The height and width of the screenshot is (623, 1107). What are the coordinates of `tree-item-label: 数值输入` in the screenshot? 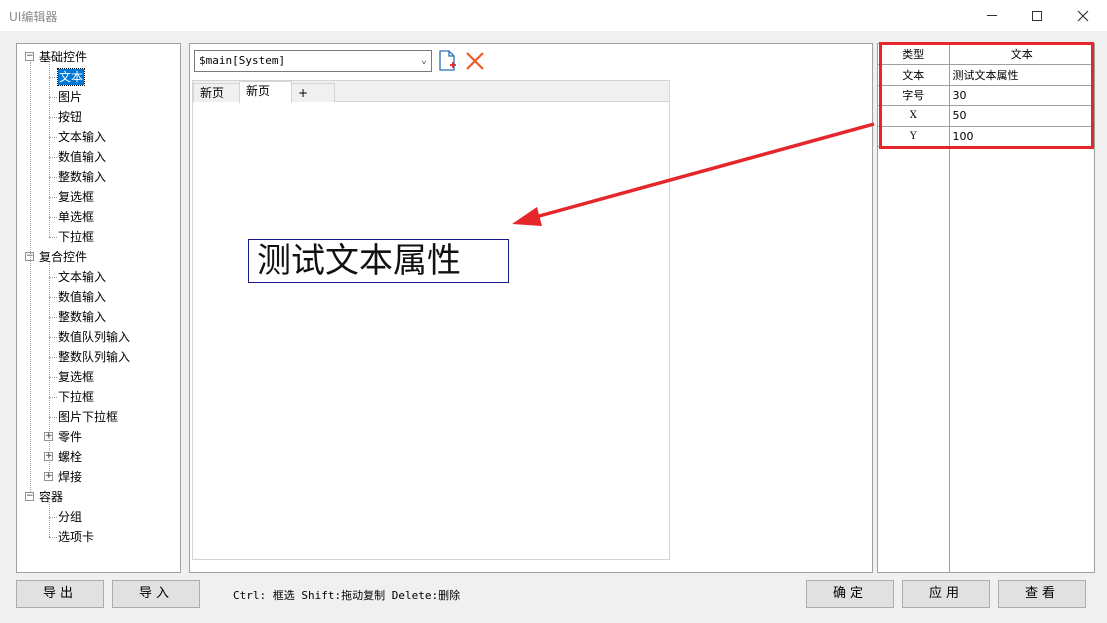 It's located at (82, 297).